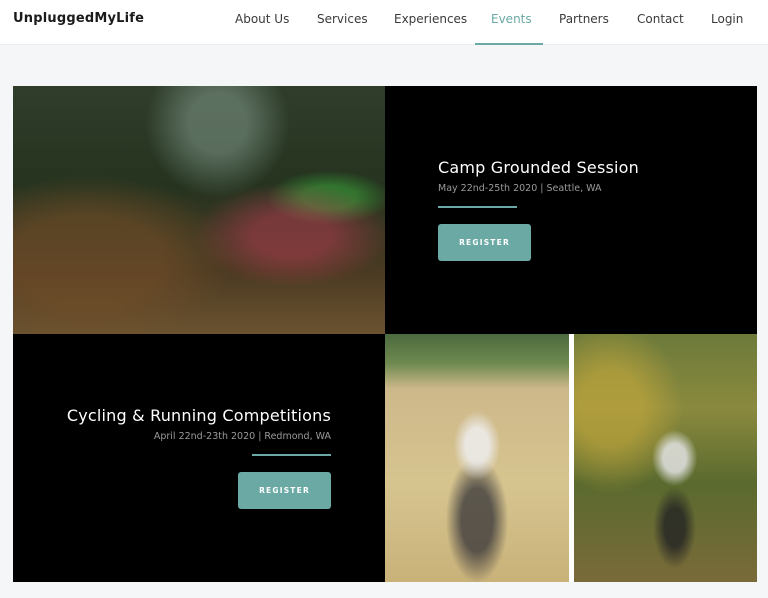 This screenshot has width=768, height=598. Describe the element at coordinates (538, 167) in the screenshot. I see `event-title: Camp Grounded Session` at that location.